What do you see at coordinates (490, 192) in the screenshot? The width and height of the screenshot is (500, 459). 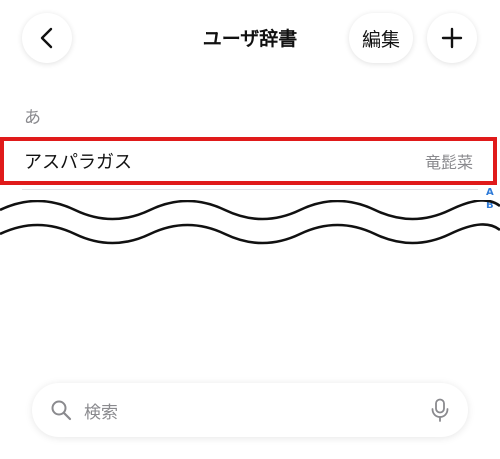 I see `index-letter-a: A` at bounding box center [490, 192].